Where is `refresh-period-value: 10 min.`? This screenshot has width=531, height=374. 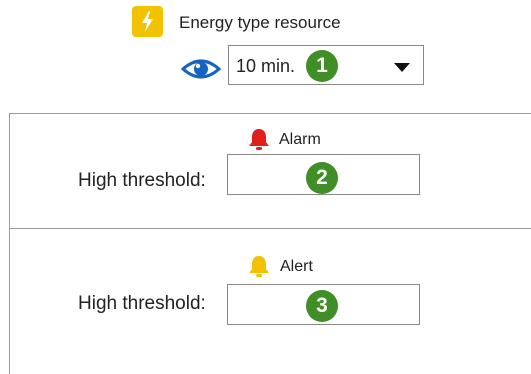
refresh-period-value: 10 min. is located at coordinates (266, 66).